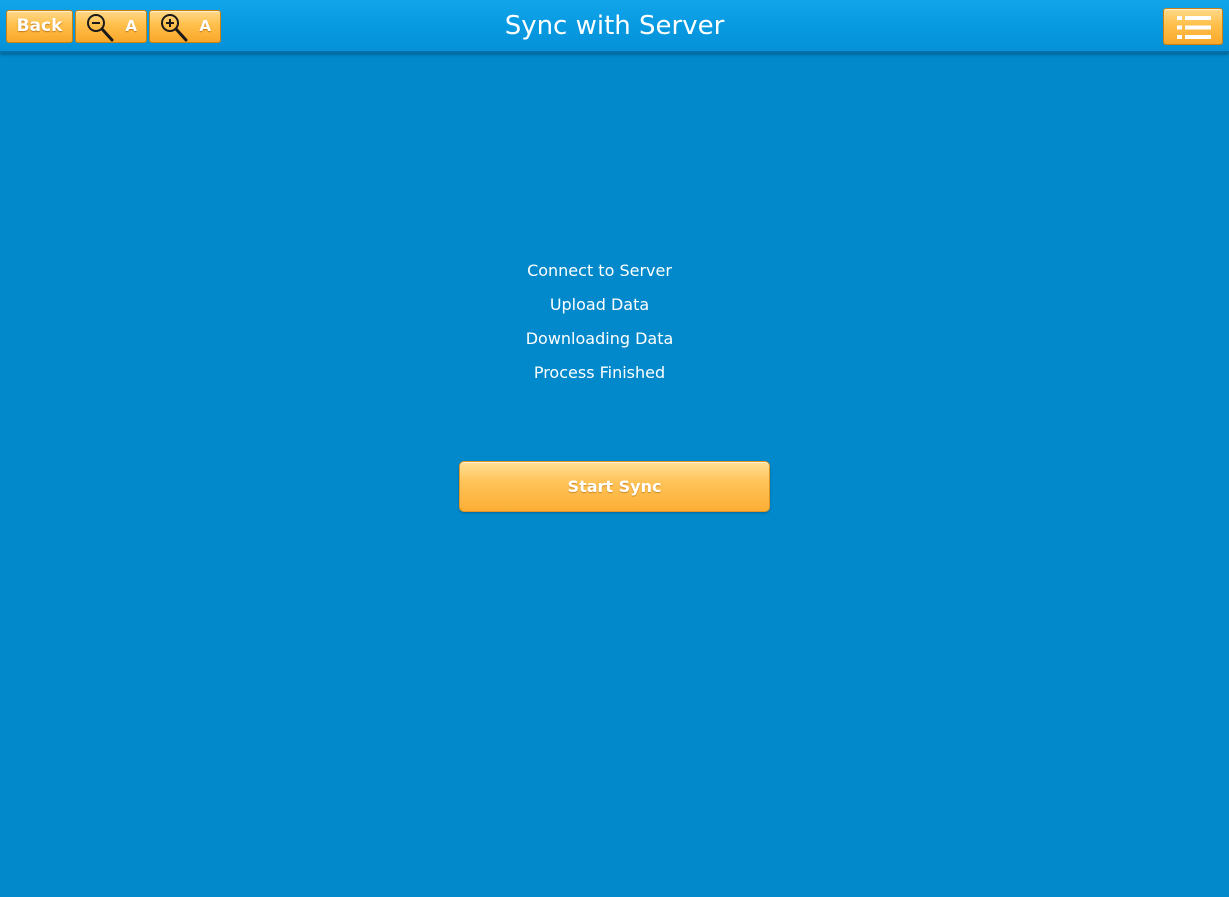  Describe the element at coordinates (599, 304) in the screenshot. I see `step-upload: Upload Data` at that location.